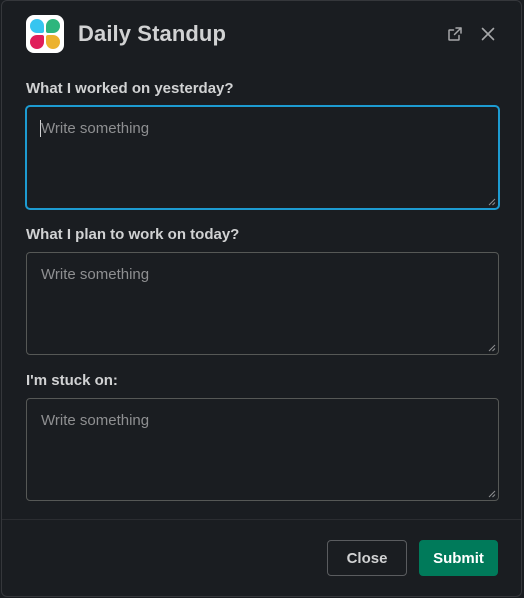 The width and height of the screenshot is (524, 598). What do you see at coordinates (261, 36) in the screenshot?
I see `modal-header: Daily Standup` at bounding box center [261, 36].